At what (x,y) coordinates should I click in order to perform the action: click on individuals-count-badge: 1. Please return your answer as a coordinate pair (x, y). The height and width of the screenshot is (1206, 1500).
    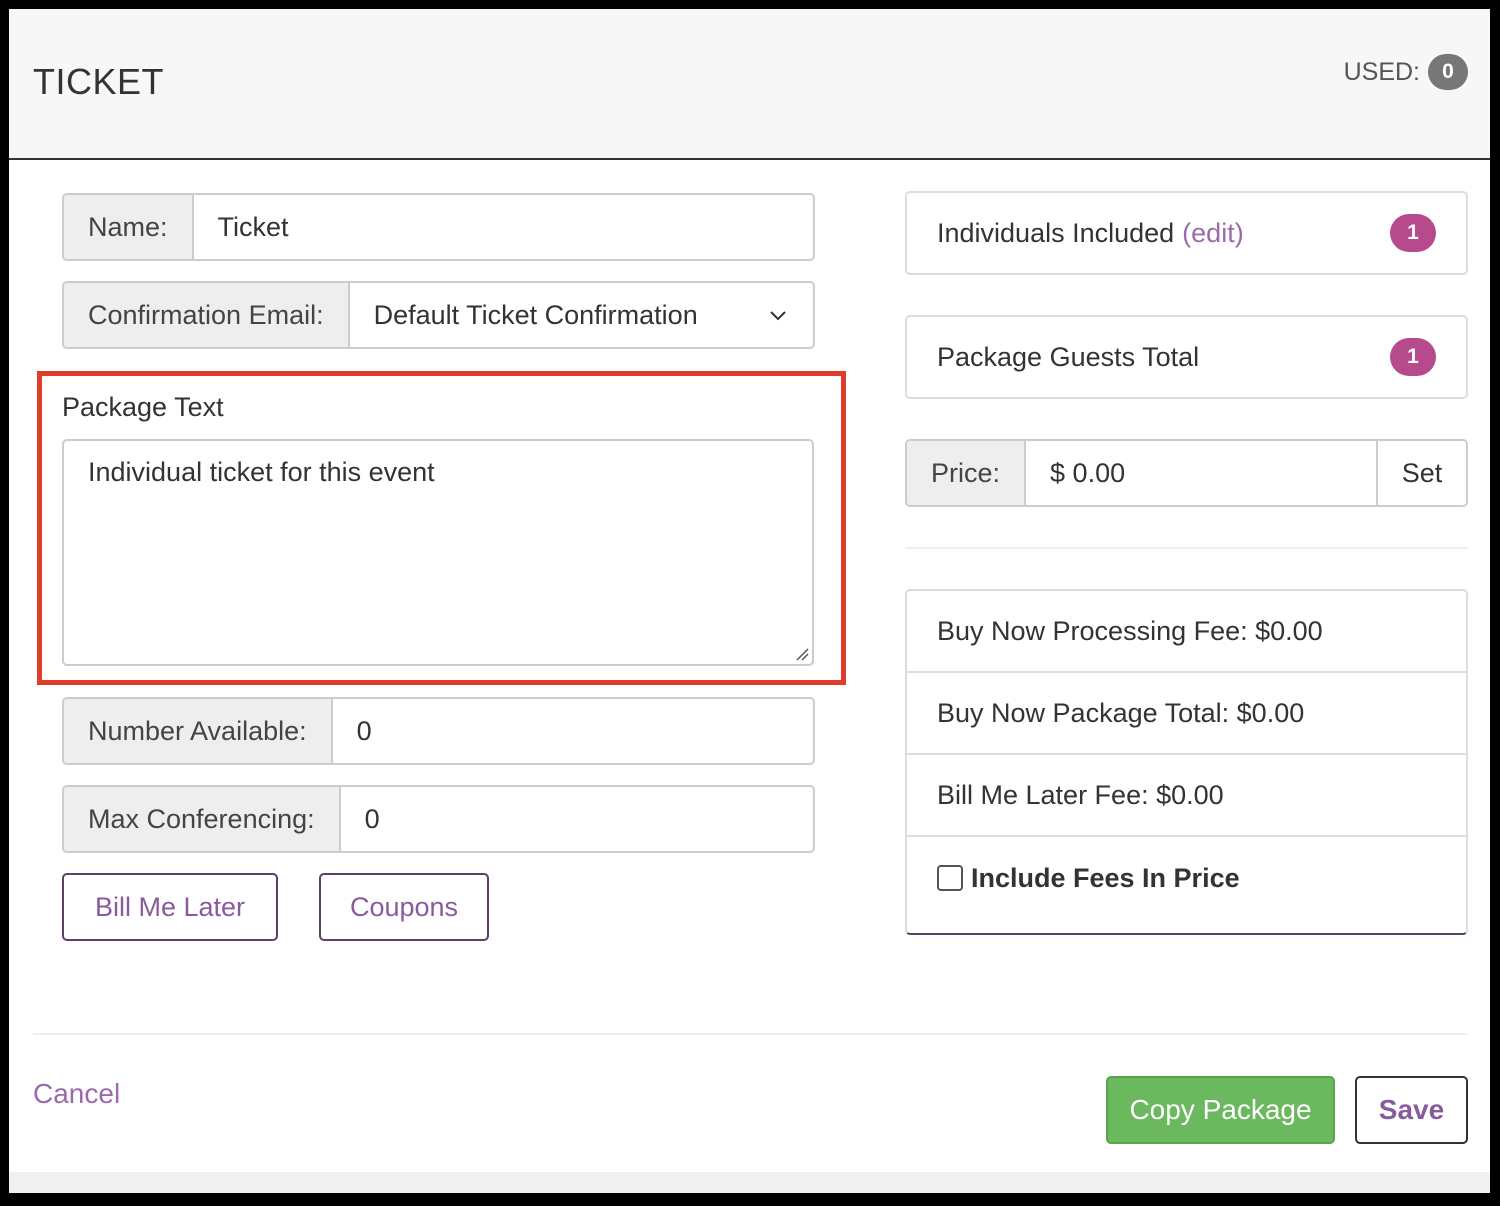
    Looking at the image, I should click on (1413, 233).